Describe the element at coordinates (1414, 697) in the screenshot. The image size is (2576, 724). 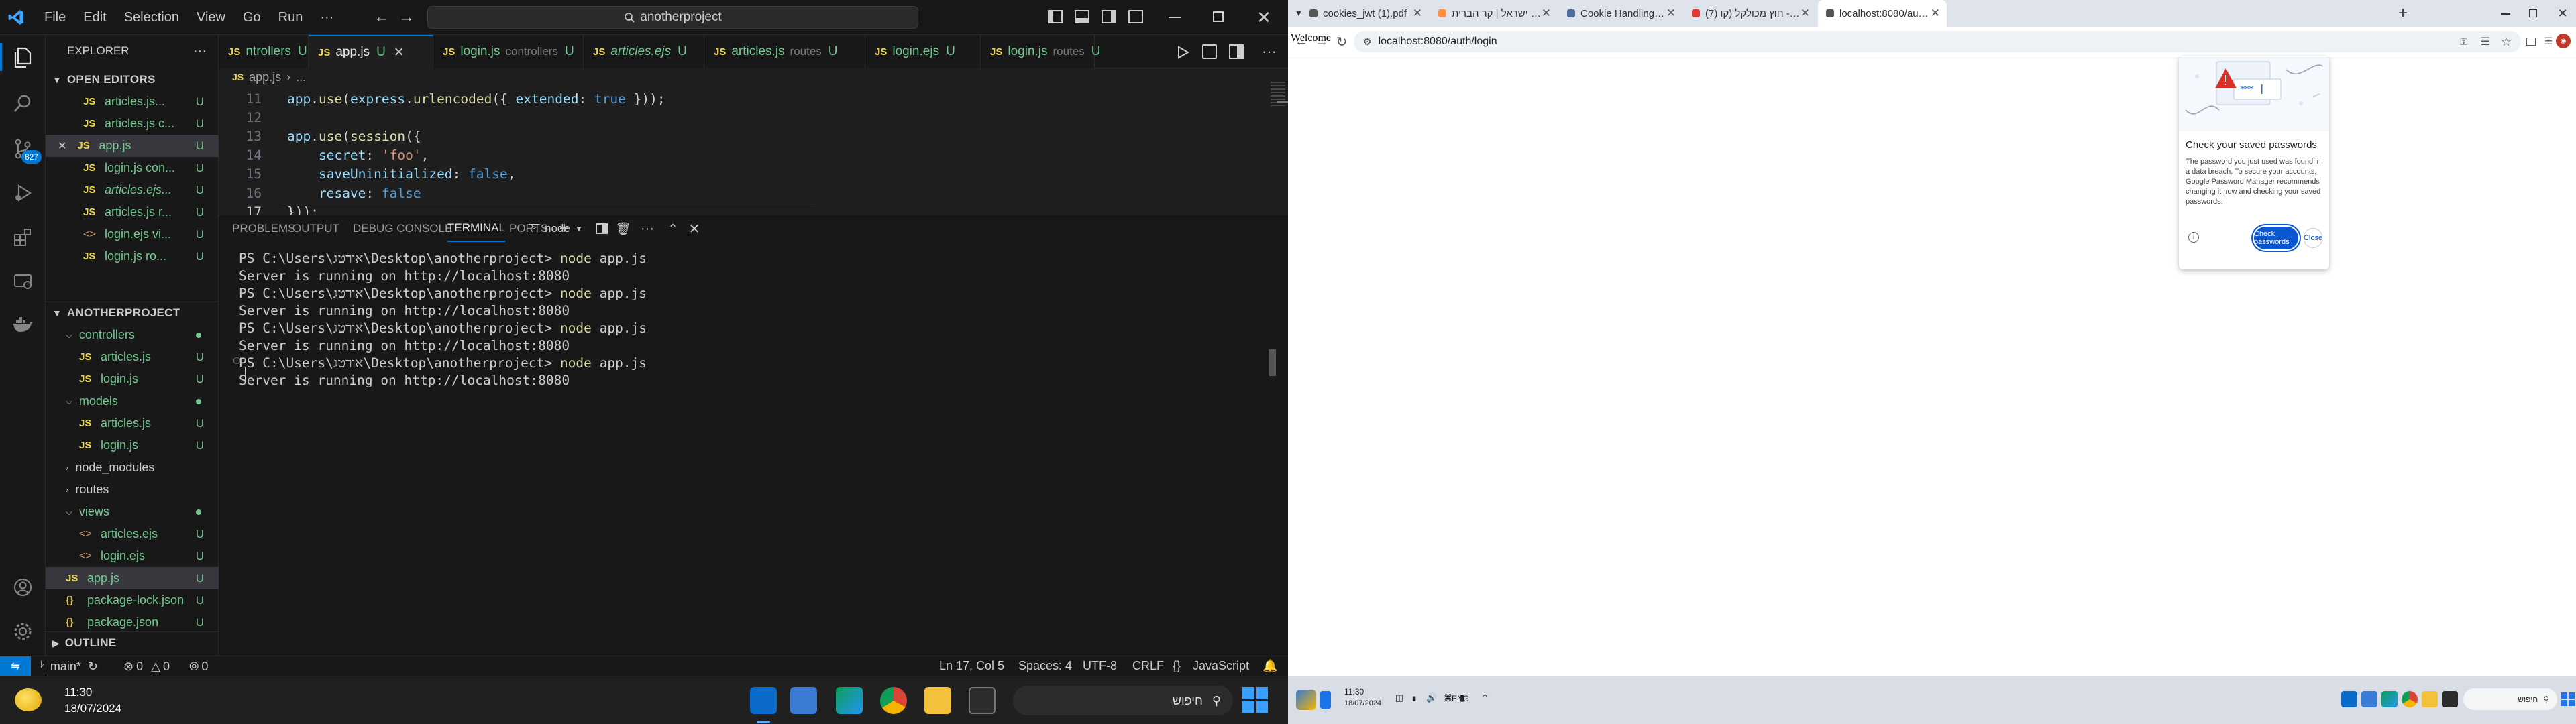
I see `bluetooth-icon: ∎` at that location.